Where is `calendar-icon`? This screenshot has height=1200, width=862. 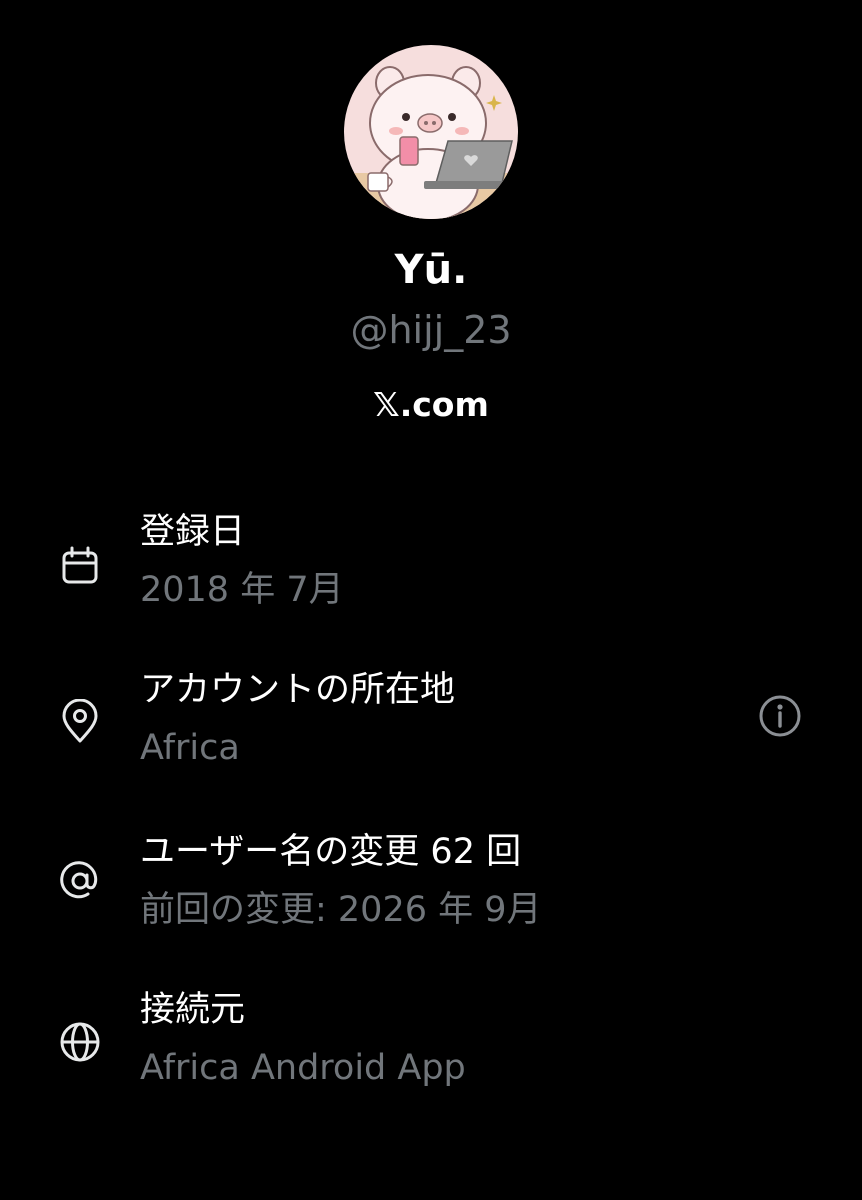 calendar-icon is located at coordinates (80, 566).